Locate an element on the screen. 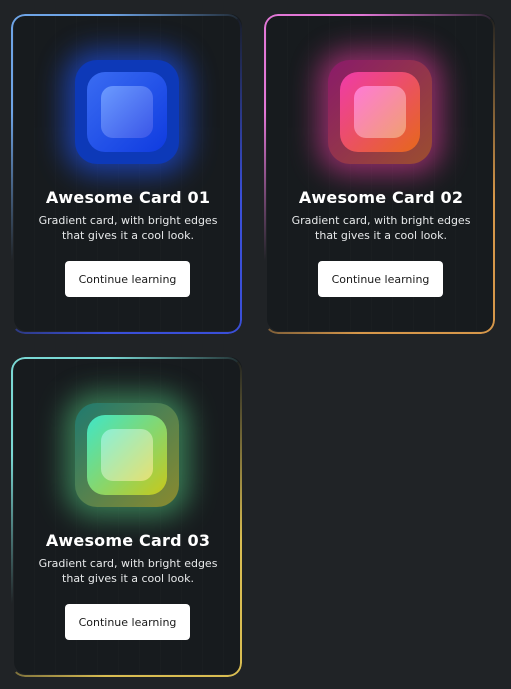  rounded-square-blue-icon is located at coordinates (127, 112).